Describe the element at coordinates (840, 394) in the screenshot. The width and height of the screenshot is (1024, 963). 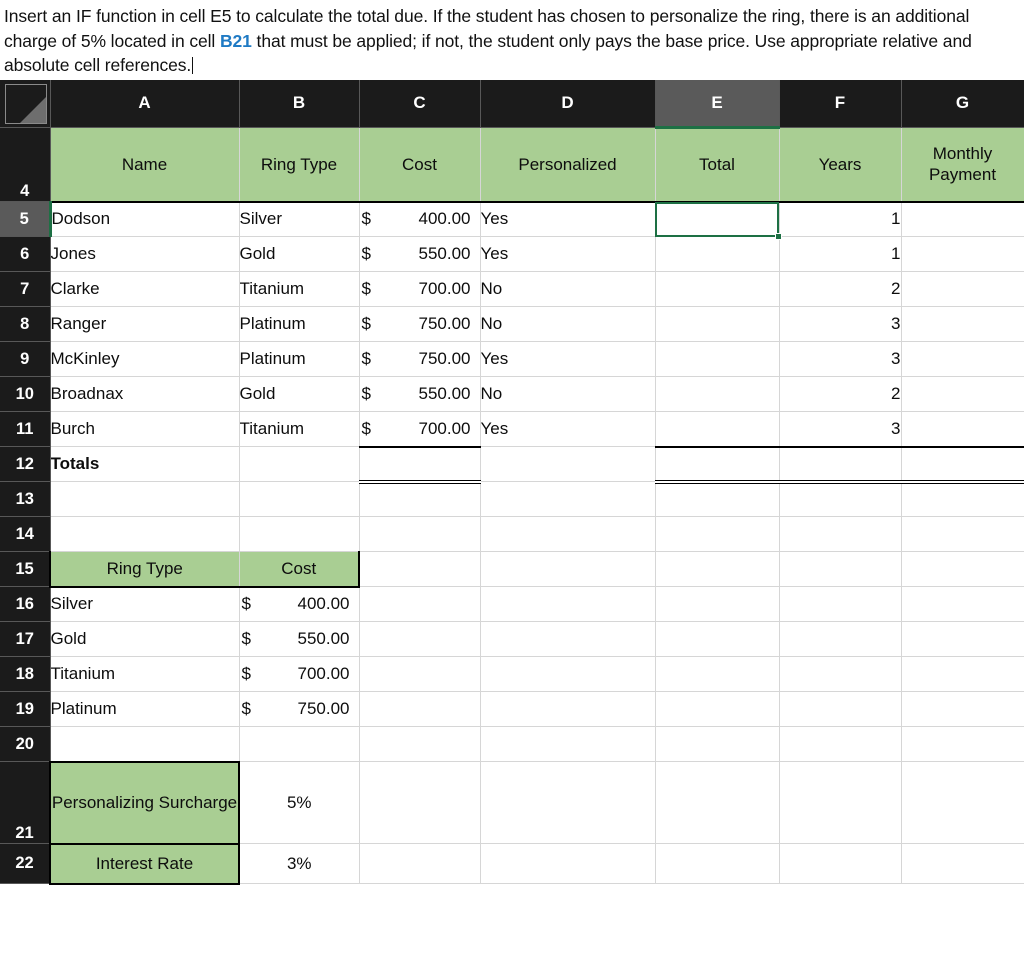
I see `cell-f10: 2` at that location.